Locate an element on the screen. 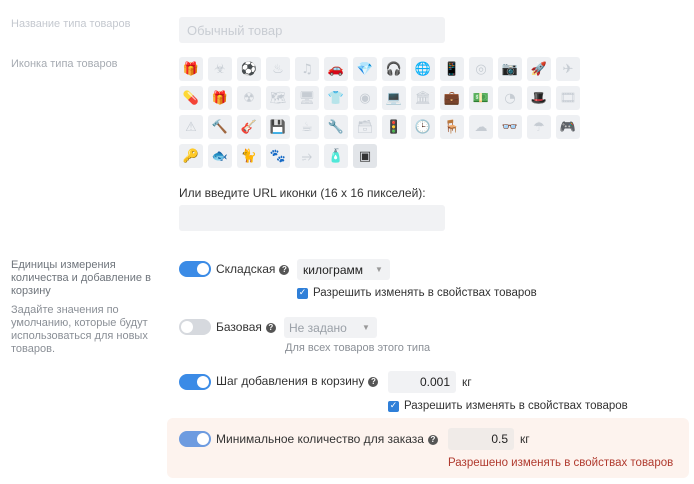 This screenshot has width=694, height=484. step-input: 0.001 is located at coordinates (422, 382).